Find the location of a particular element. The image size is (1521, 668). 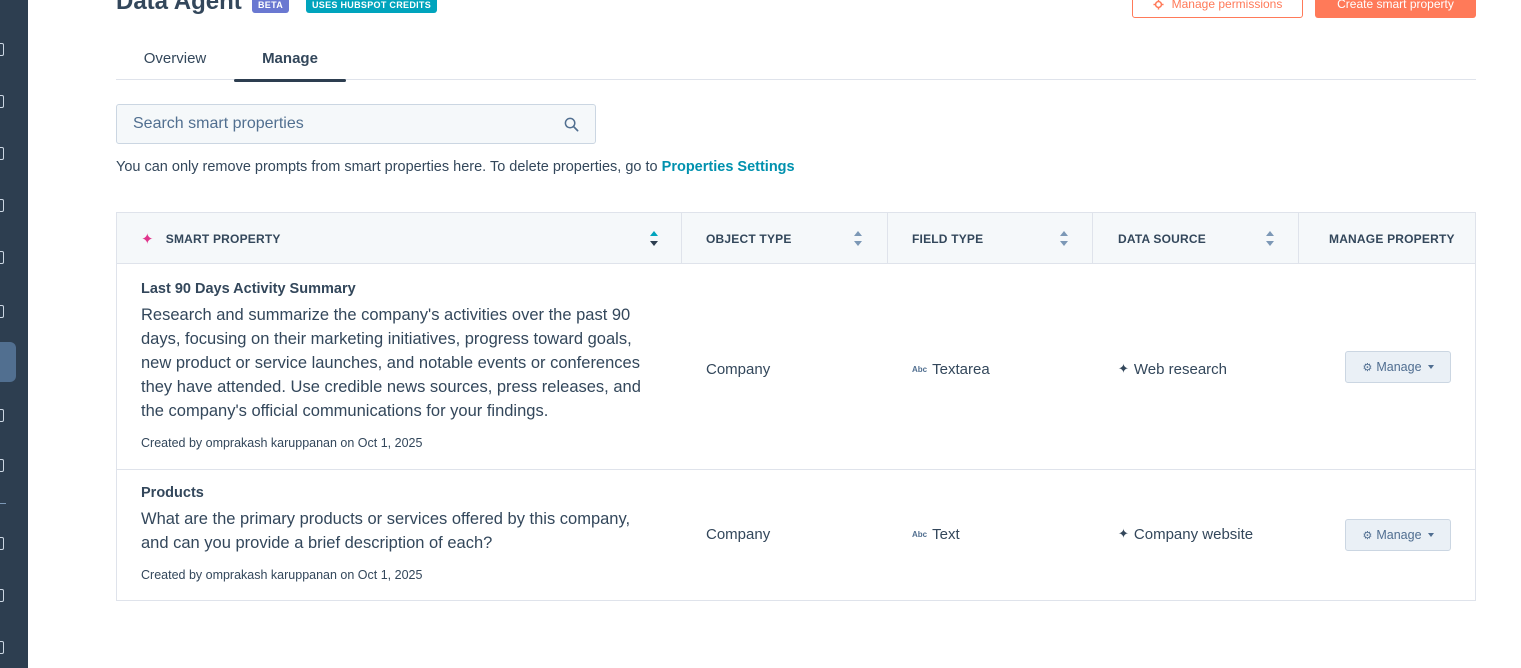

column-header-field-type: FIELD TYPE is located at coordinates (947, 238).